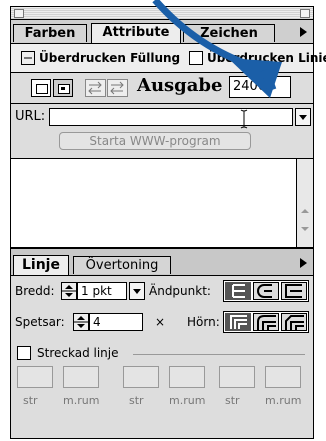 Image resolution: width=326 pixels, height=441 pixels. Describe the element at coordinates (160, 322) in the screenshot. I see `times-symbol: ×` at that location.